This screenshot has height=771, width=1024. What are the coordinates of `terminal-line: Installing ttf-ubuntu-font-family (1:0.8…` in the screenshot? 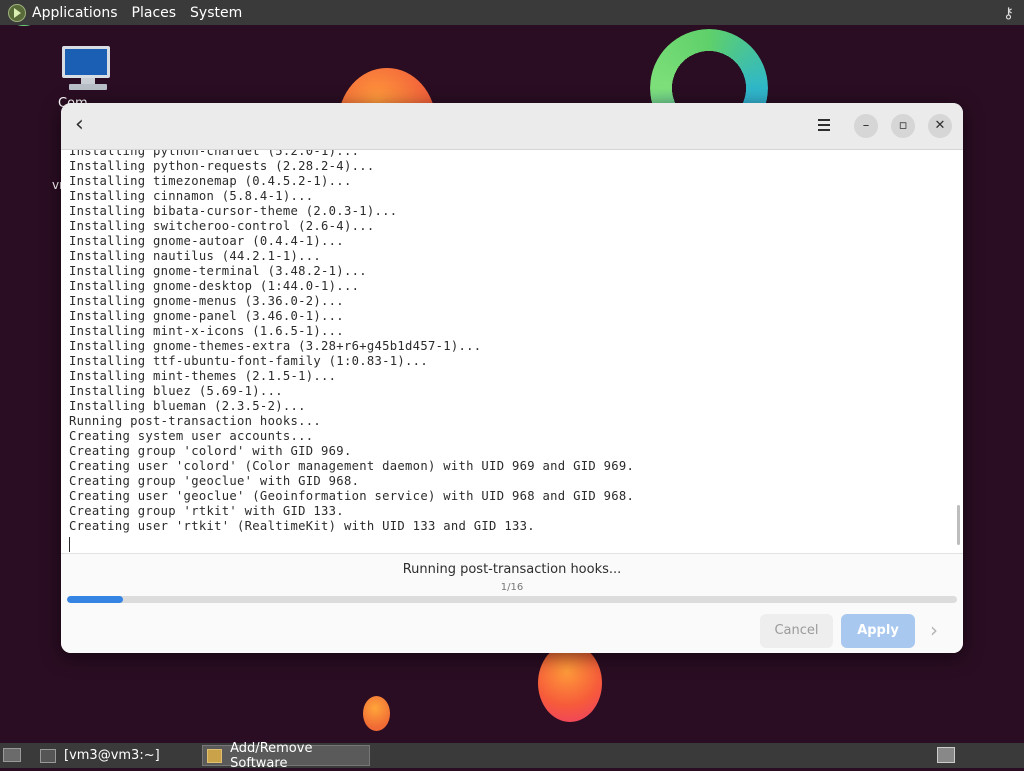 It's located at (248, 361).